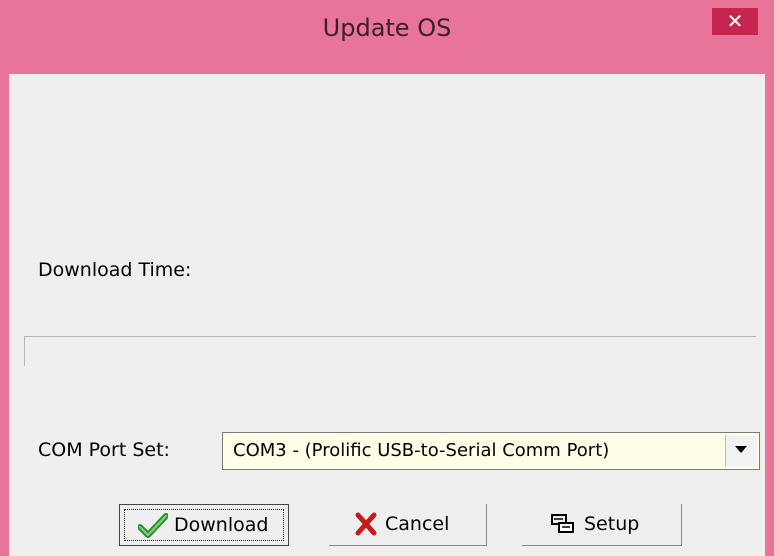 Image resolution: width=774 pixels, height=556 pixels. What do you see at coordinates (221, 525) in the screenshot?
I see `download-button-label: Download` at bounding box center [221, 525].